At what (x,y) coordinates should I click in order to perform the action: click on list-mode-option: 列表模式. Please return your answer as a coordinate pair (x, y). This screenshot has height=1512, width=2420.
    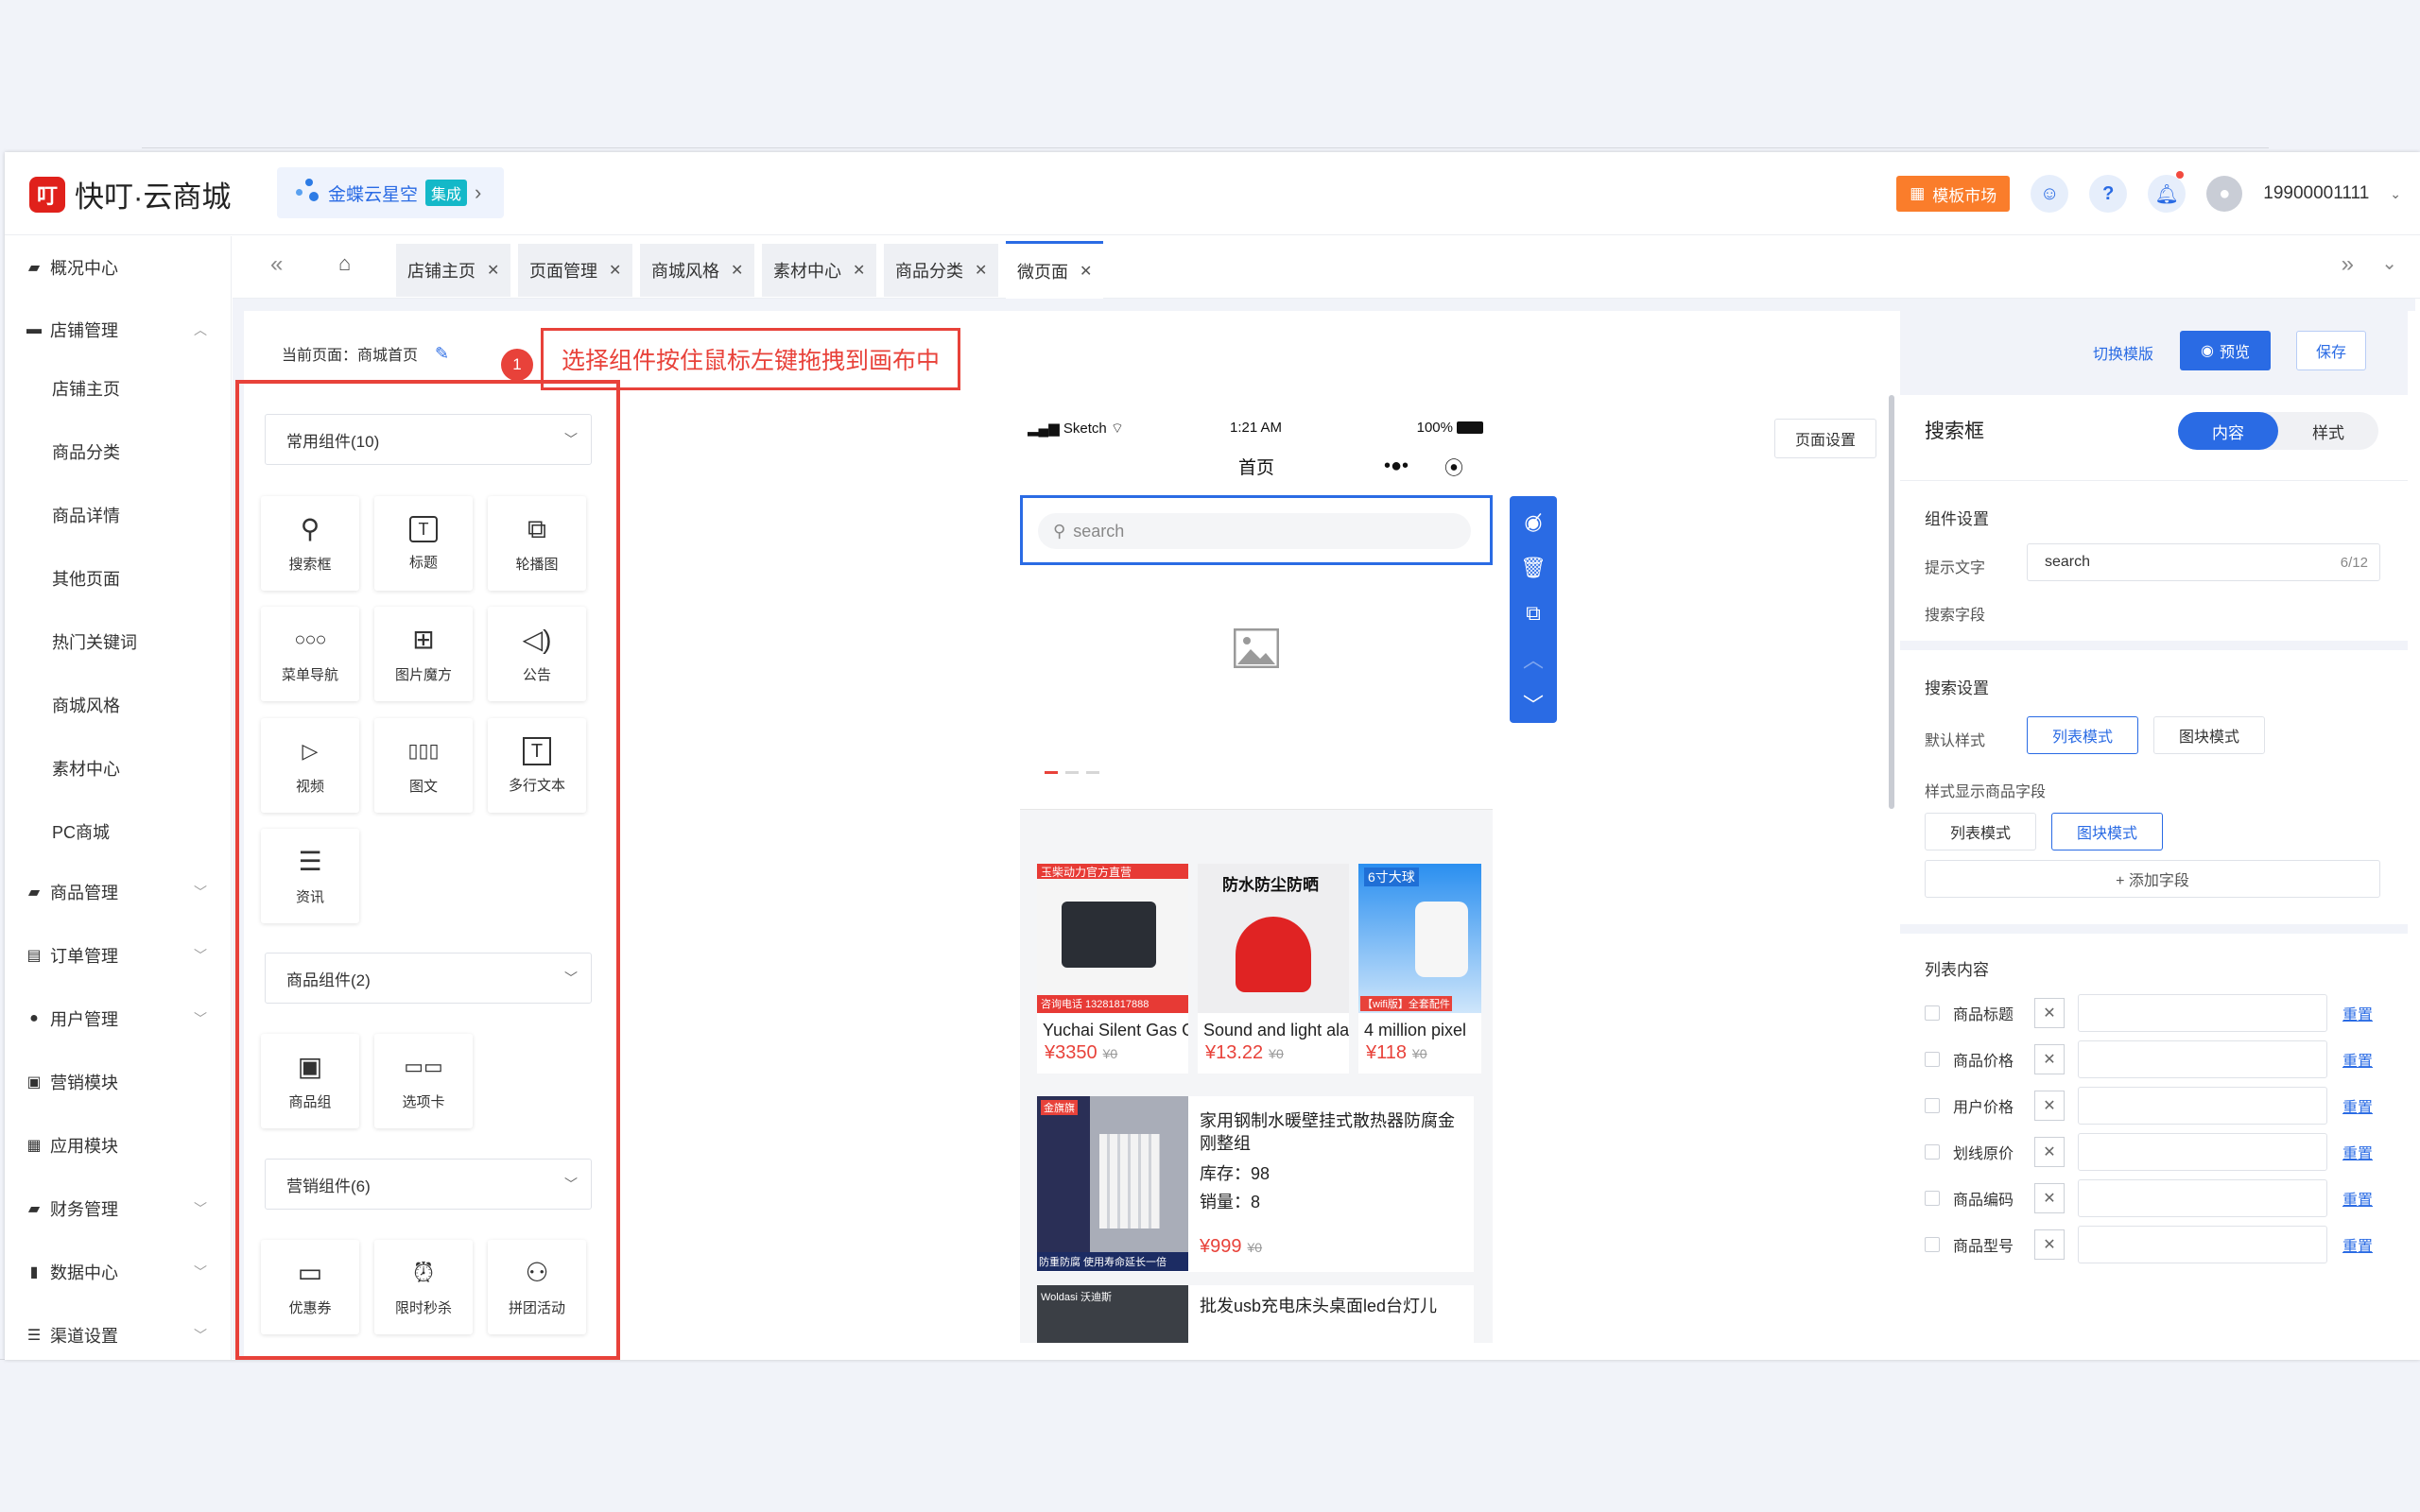
    Looking at the image, I should click on (2082, 735).